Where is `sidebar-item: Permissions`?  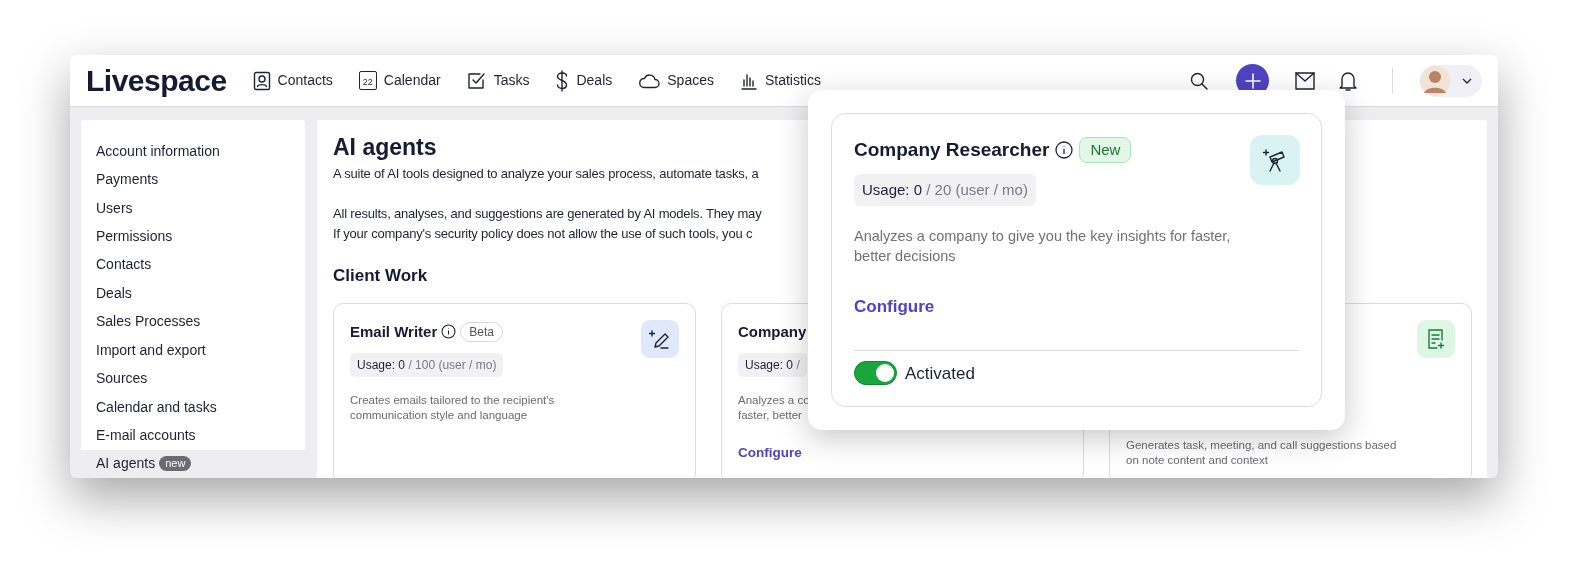 sidebar-item: Permissions is located at coordinates (193, 236).